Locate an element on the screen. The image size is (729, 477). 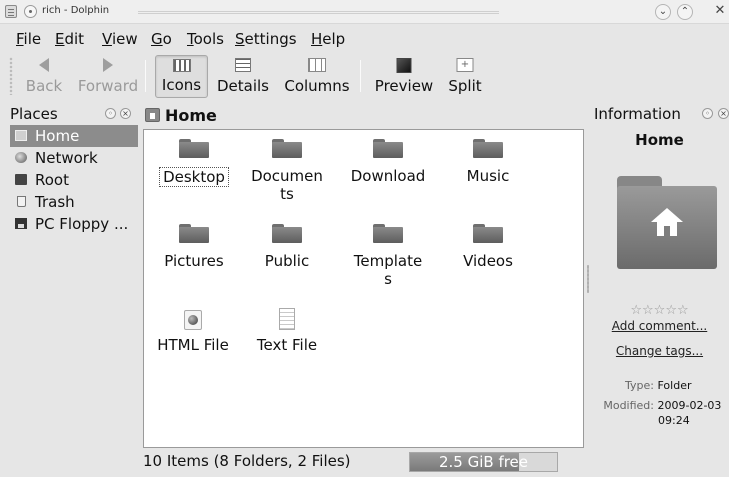
free-space-bar: 2.5 GiB free is located at coordinates (483, 462).